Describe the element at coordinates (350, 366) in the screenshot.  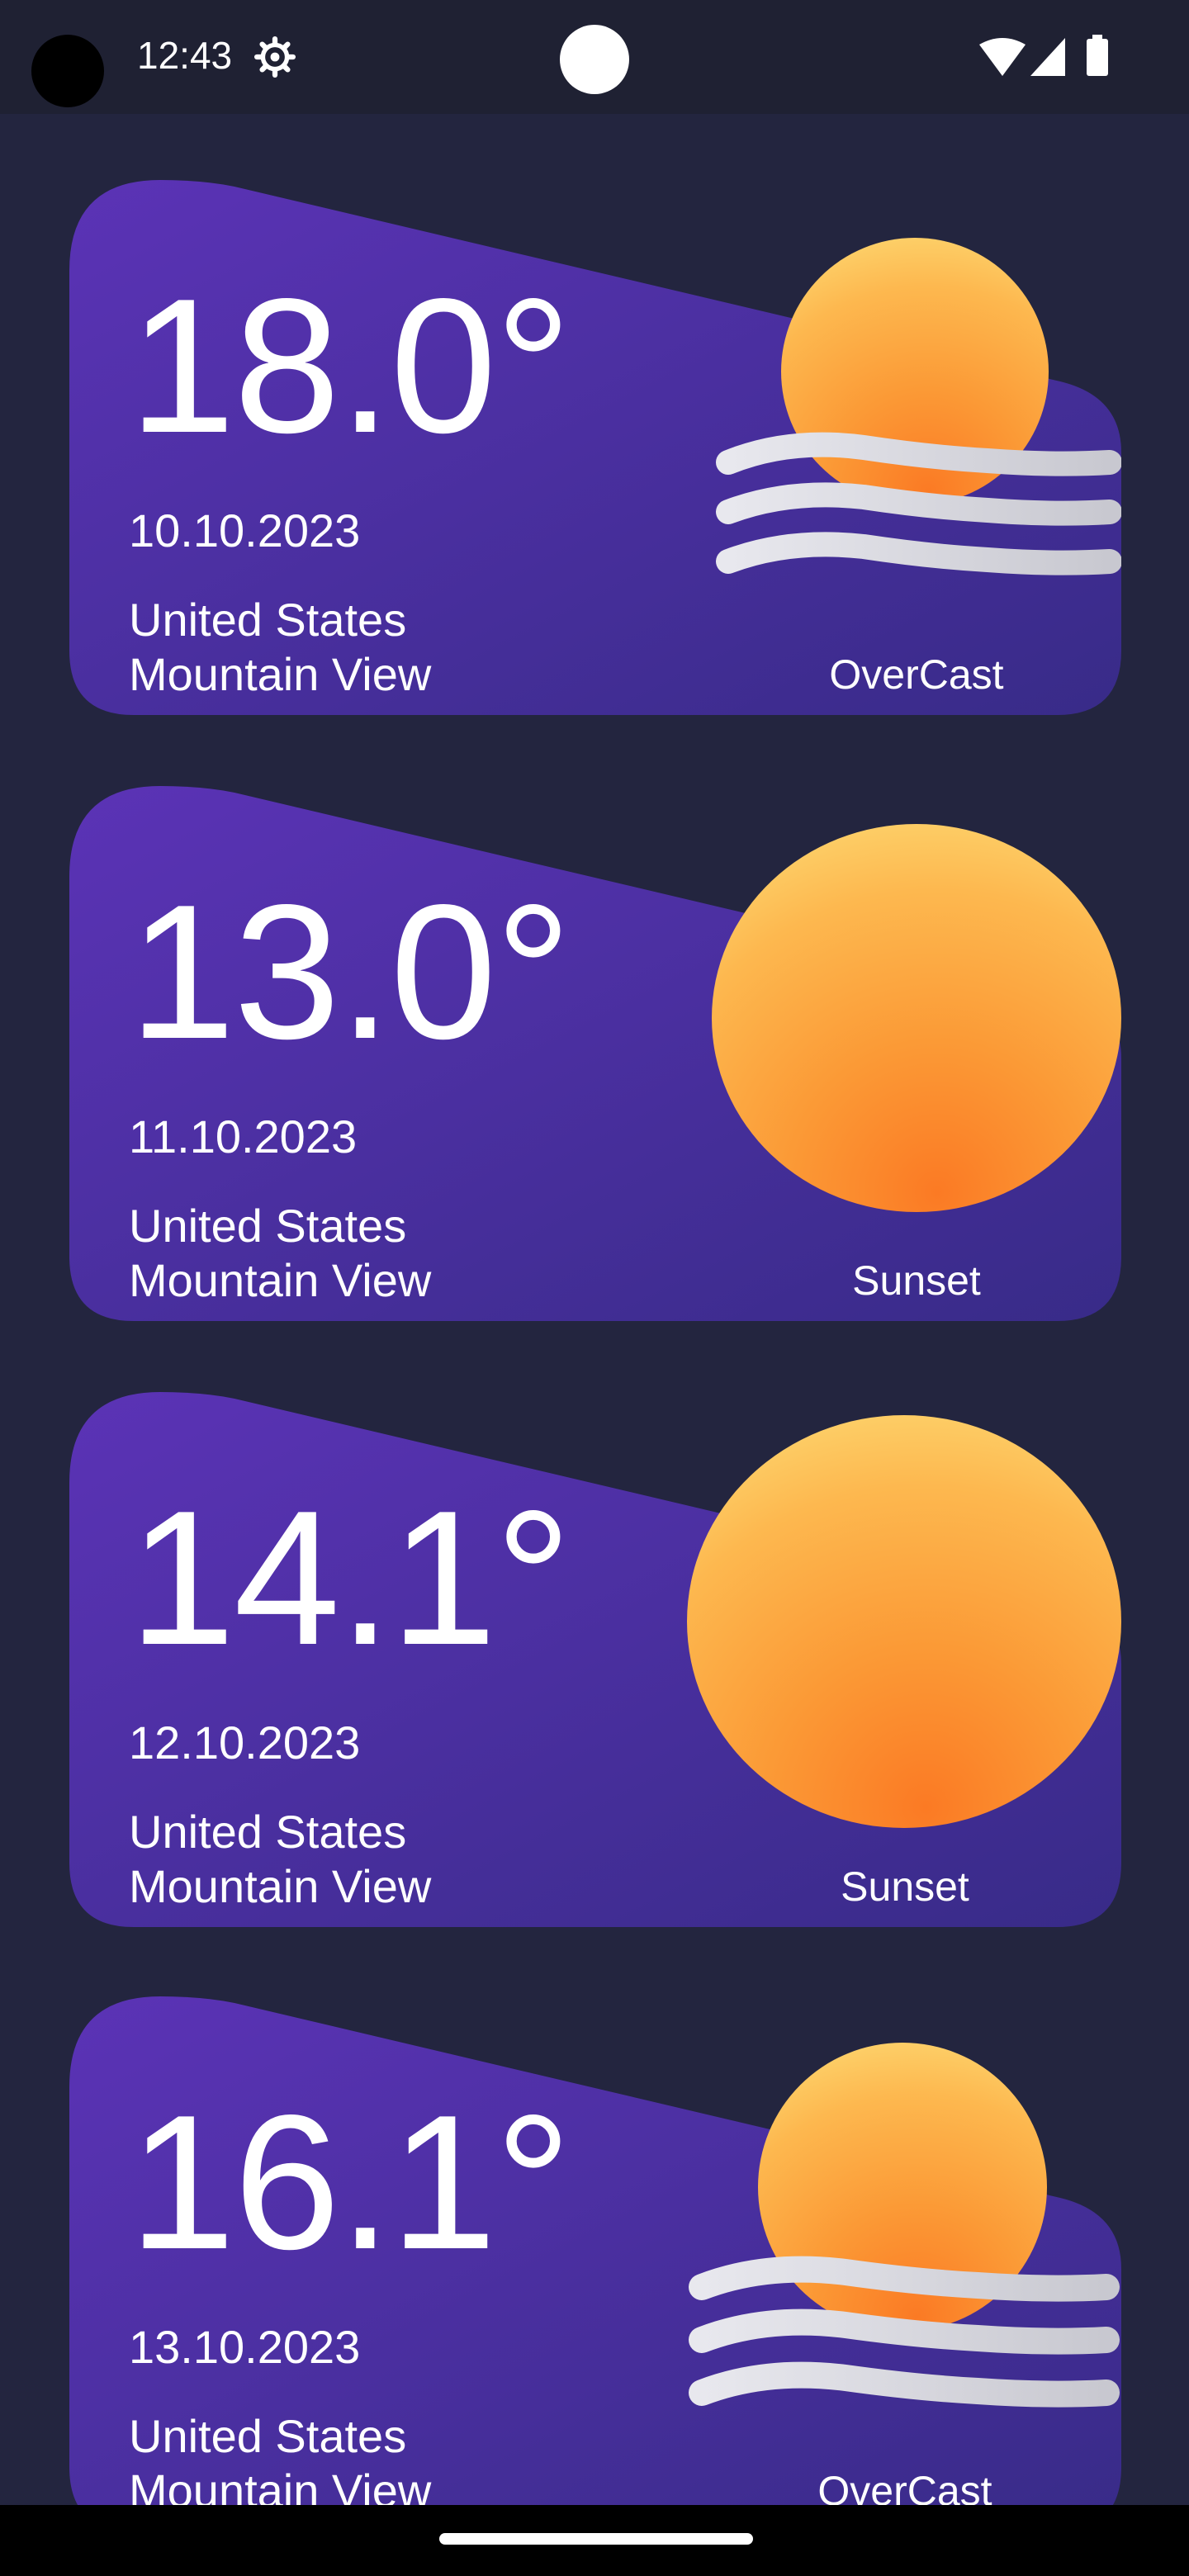
I see `temperature: 18.0°` at that location.